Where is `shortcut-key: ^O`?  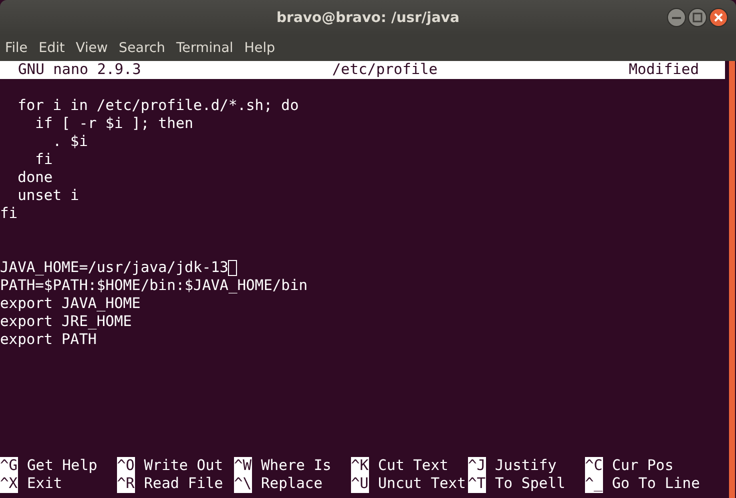
shortcut-key: ^O is located at coordinates (126, 466).